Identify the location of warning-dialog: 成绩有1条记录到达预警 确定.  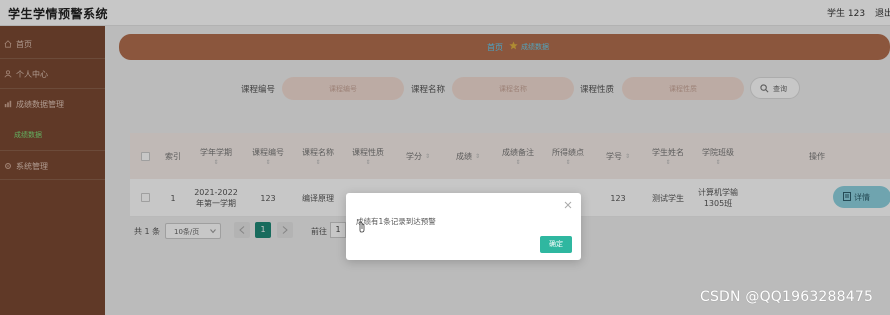
(463, 226).